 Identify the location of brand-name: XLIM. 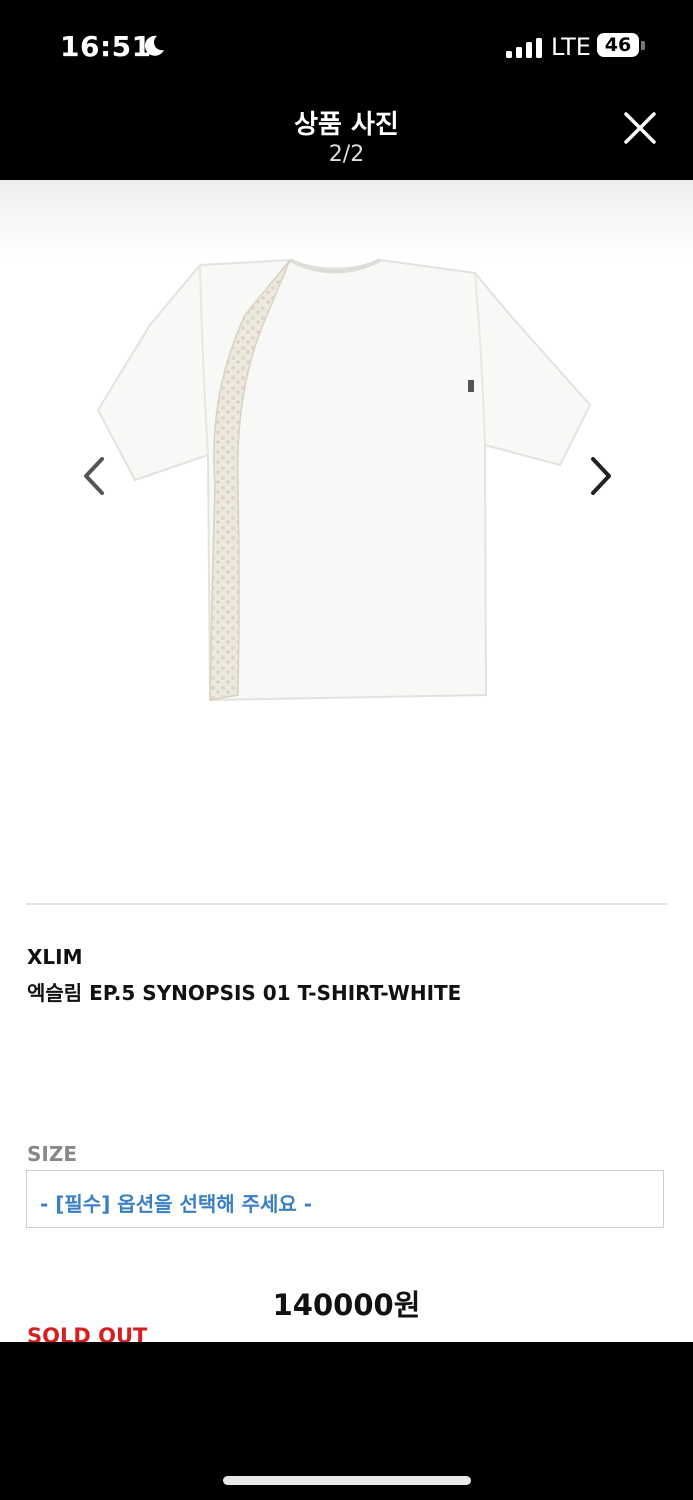
(55, 957).